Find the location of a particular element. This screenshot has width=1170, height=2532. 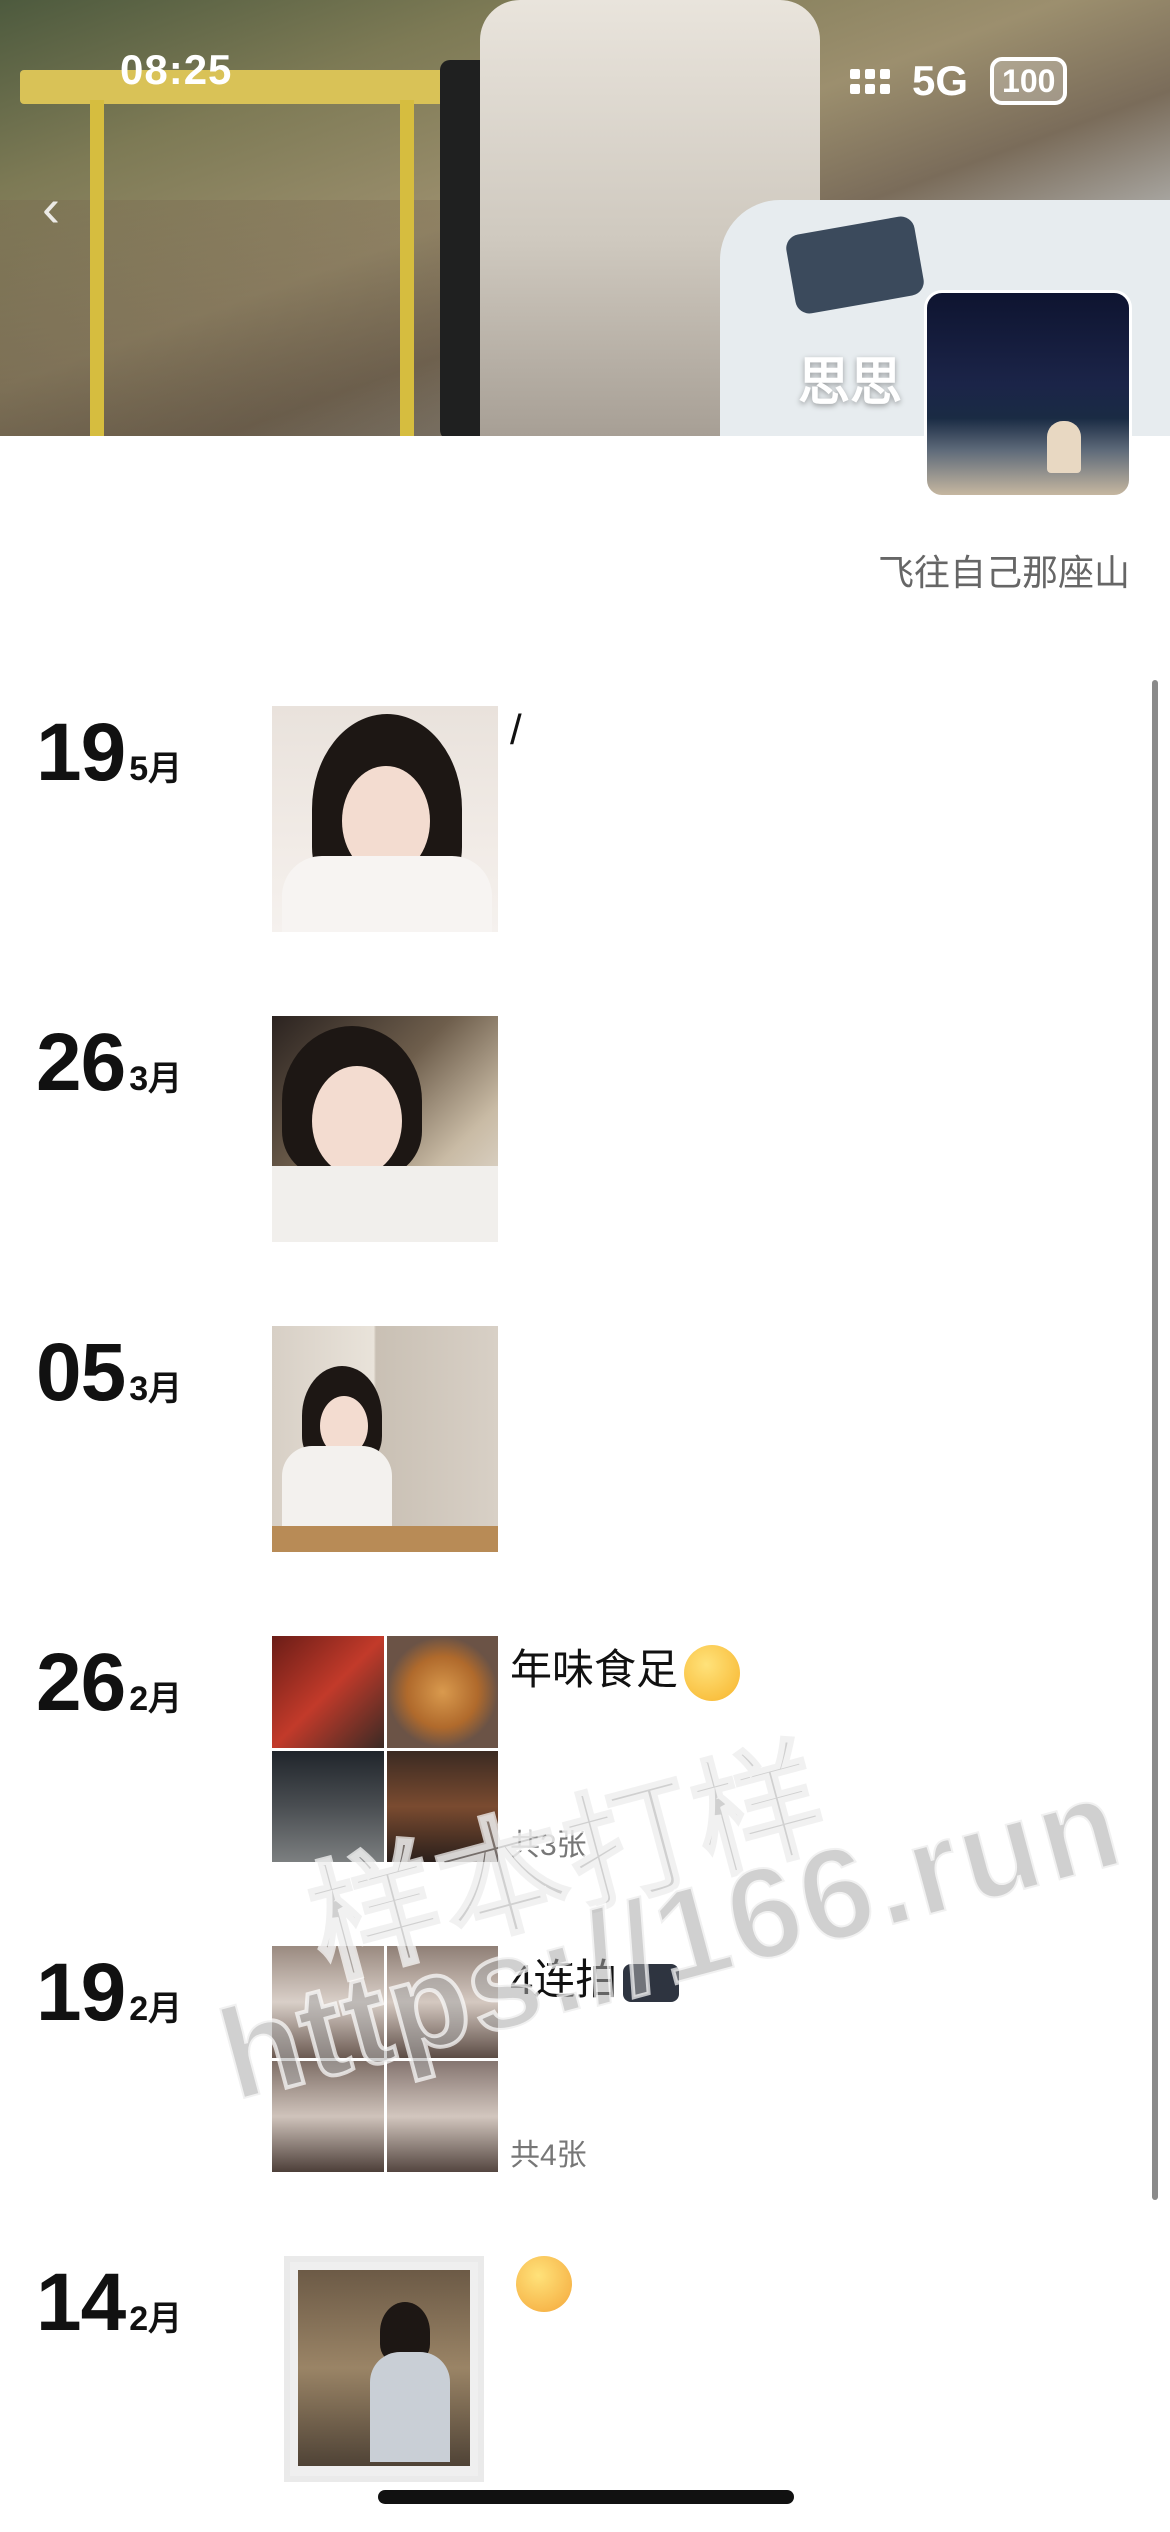

status-indicators: 5G 100 is located at coordinates (959, 81).